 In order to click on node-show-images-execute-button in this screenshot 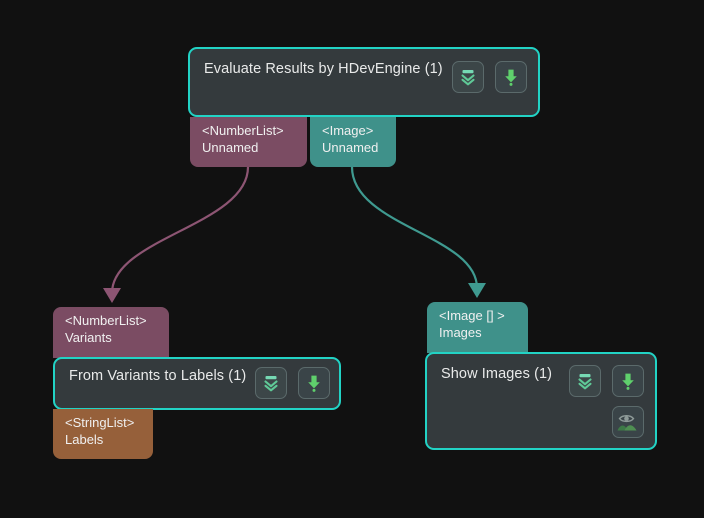, I will do `click(628, 381)`.